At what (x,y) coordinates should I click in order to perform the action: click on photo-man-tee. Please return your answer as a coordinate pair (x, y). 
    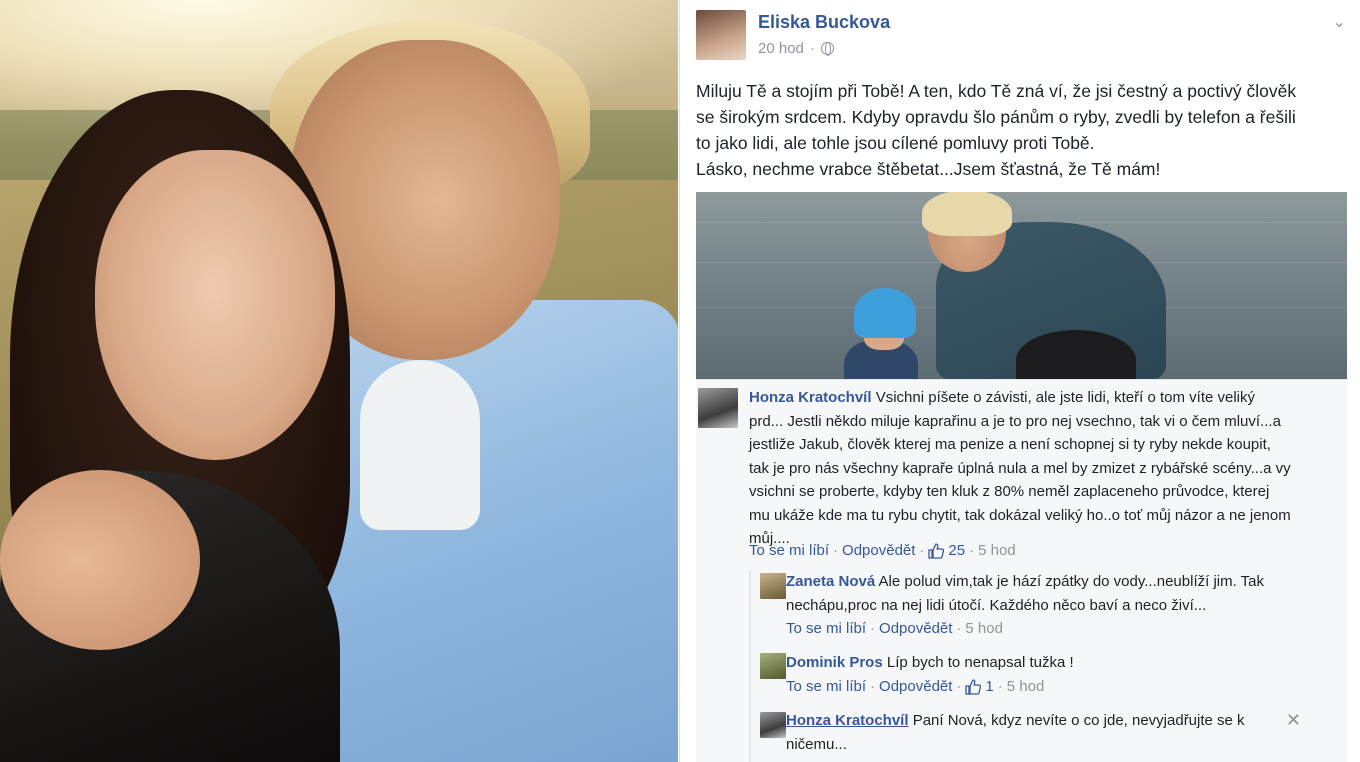
    Looking at the image, I should click on (420, 445).